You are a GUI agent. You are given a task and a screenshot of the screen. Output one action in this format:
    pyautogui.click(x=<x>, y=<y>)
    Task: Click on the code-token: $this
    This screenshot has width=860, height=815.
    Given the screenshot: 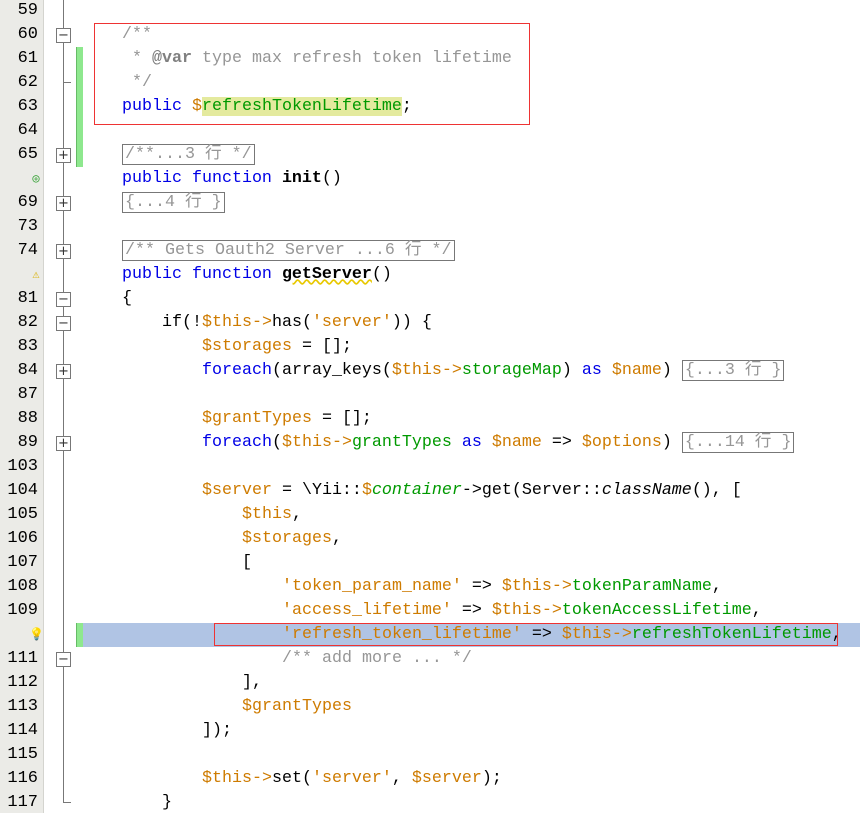 What is the action you would take?
    pyautogui.click(x=267, y=514)
    